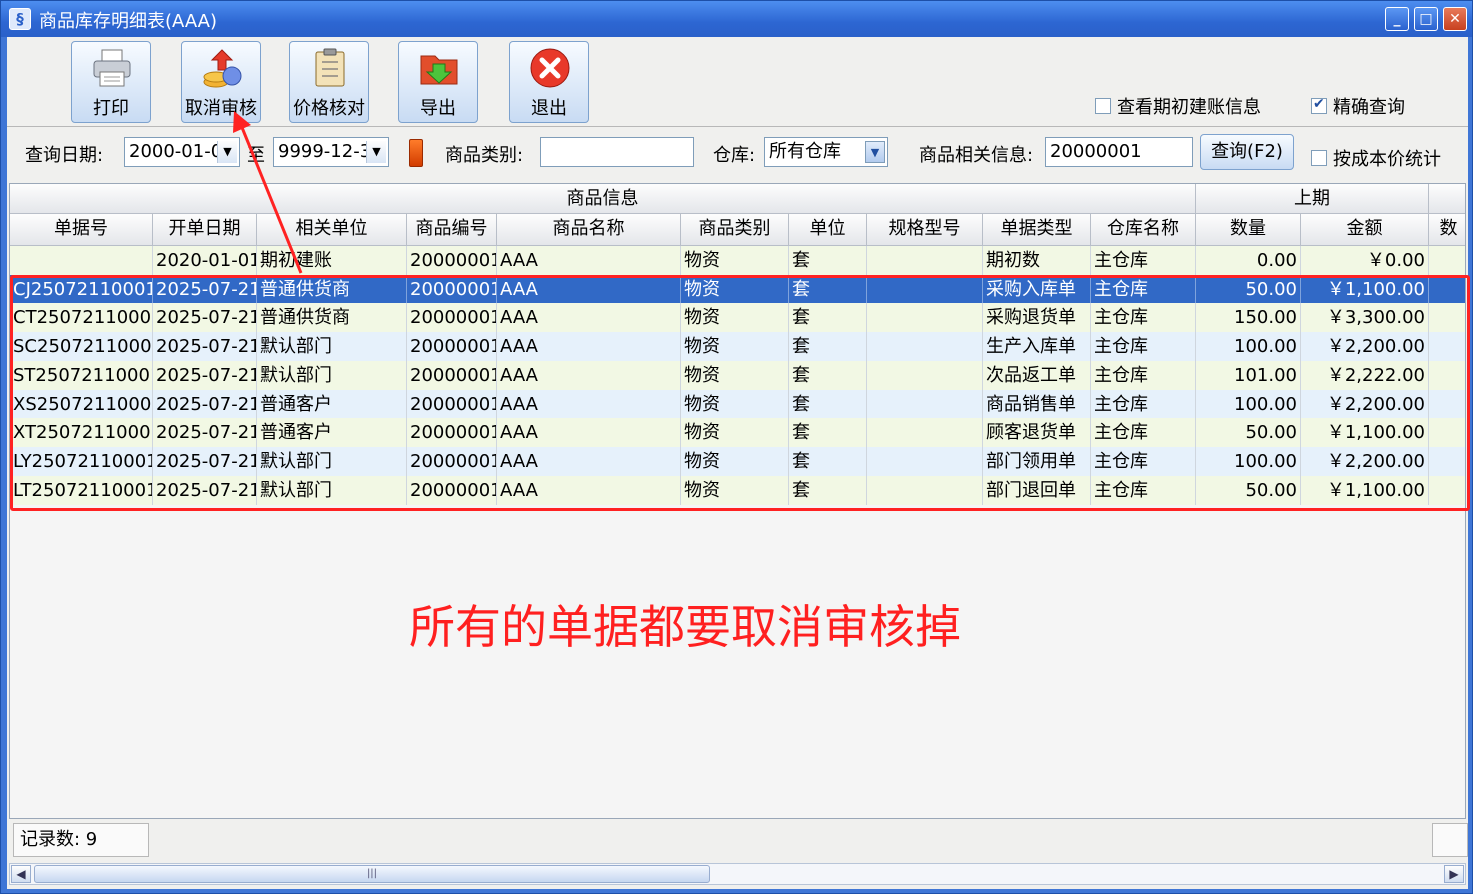 Image resolution: width=1473 pixels, height=894 pixels. What do you see at coordinates (1143, 230) in the screenshot?
I see `col-header-warehouse: 仓库名称` at bounding box center [1143, 230].